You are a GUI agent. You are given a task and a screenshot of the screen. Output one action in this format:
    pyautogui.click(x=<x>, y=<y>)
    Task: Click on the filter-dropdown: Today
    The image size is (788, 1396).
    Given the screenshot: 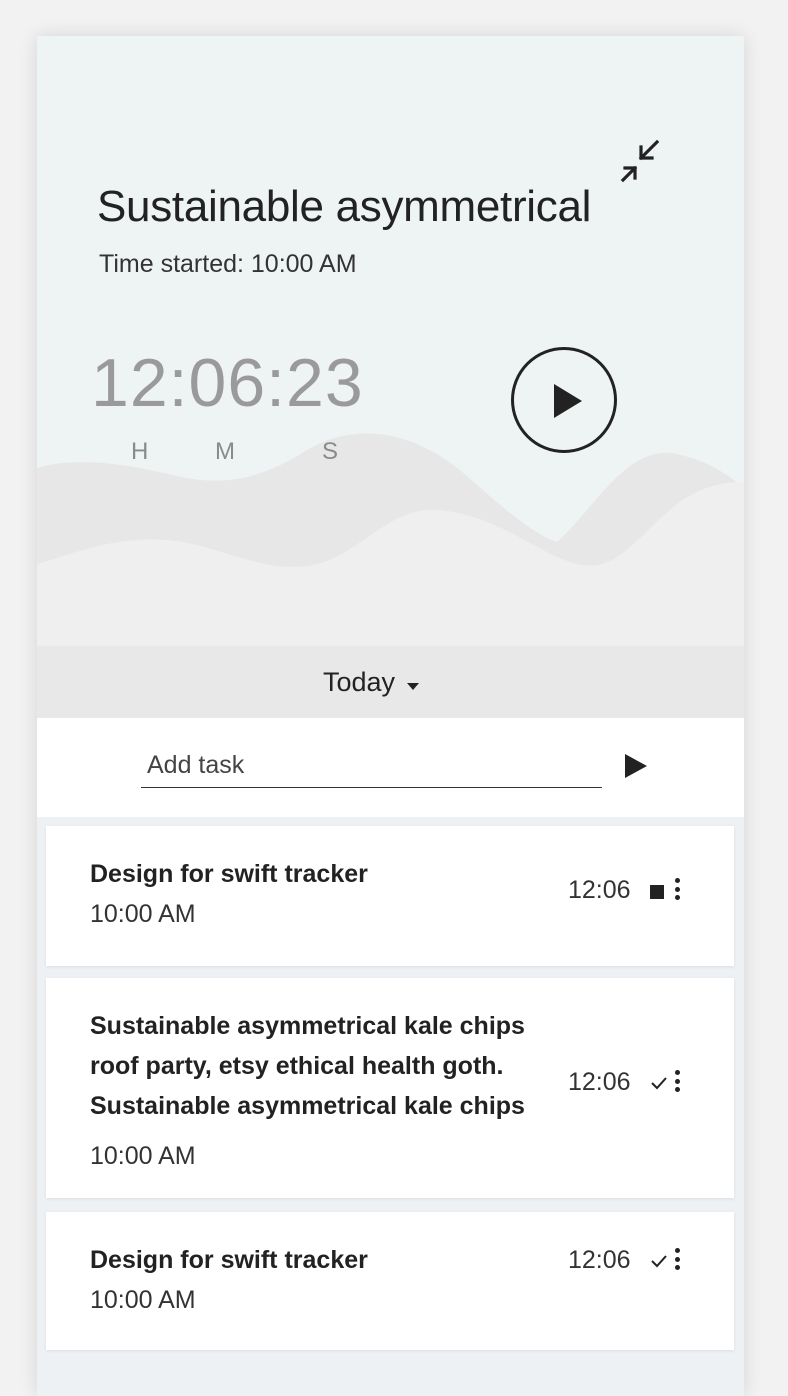 What is the action you would take?
    pyautogui.click(x=371, y=682)
    